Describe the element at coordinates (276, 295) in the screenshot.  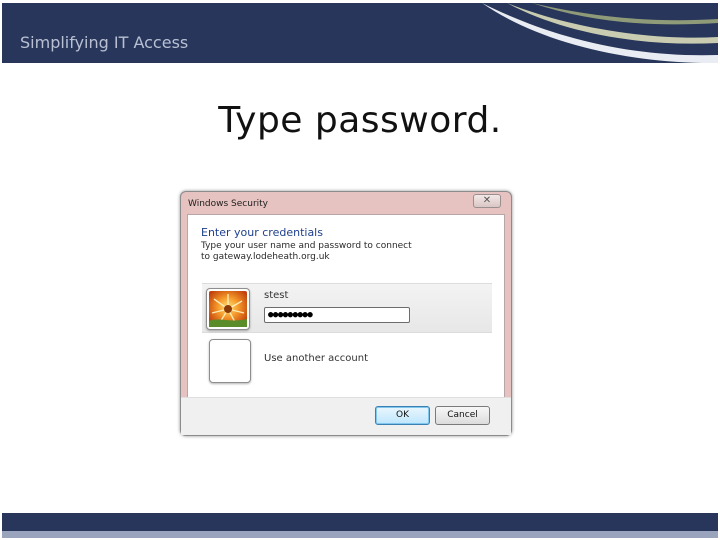
I see `username-label: stest` at that location.